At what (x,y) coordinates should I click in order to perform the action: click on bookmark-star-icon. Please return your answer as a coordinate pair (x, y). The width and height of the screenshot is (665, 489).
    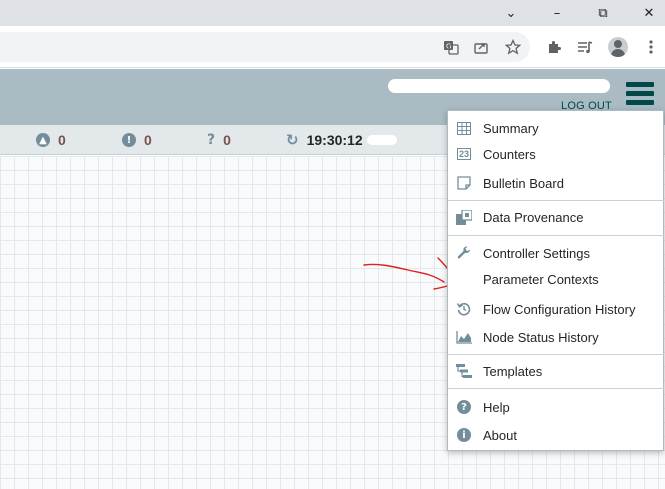
    Looking at the image, I should click on (513, 47).